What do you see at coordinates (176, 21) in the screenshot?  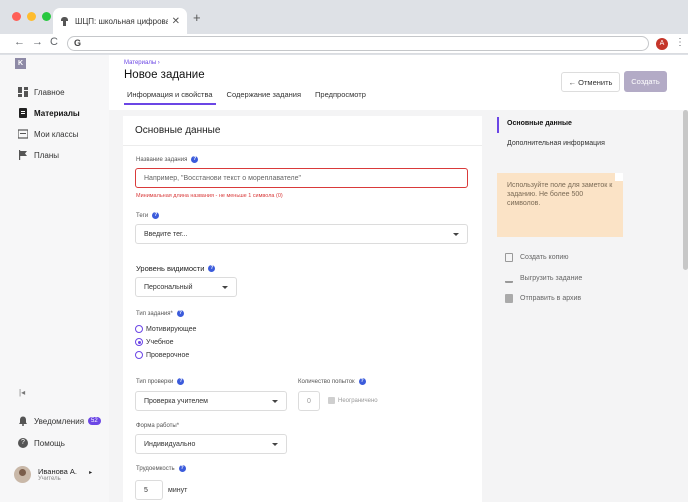 I see `tab-close-icon: ✕` at bounding box center [176, 21].